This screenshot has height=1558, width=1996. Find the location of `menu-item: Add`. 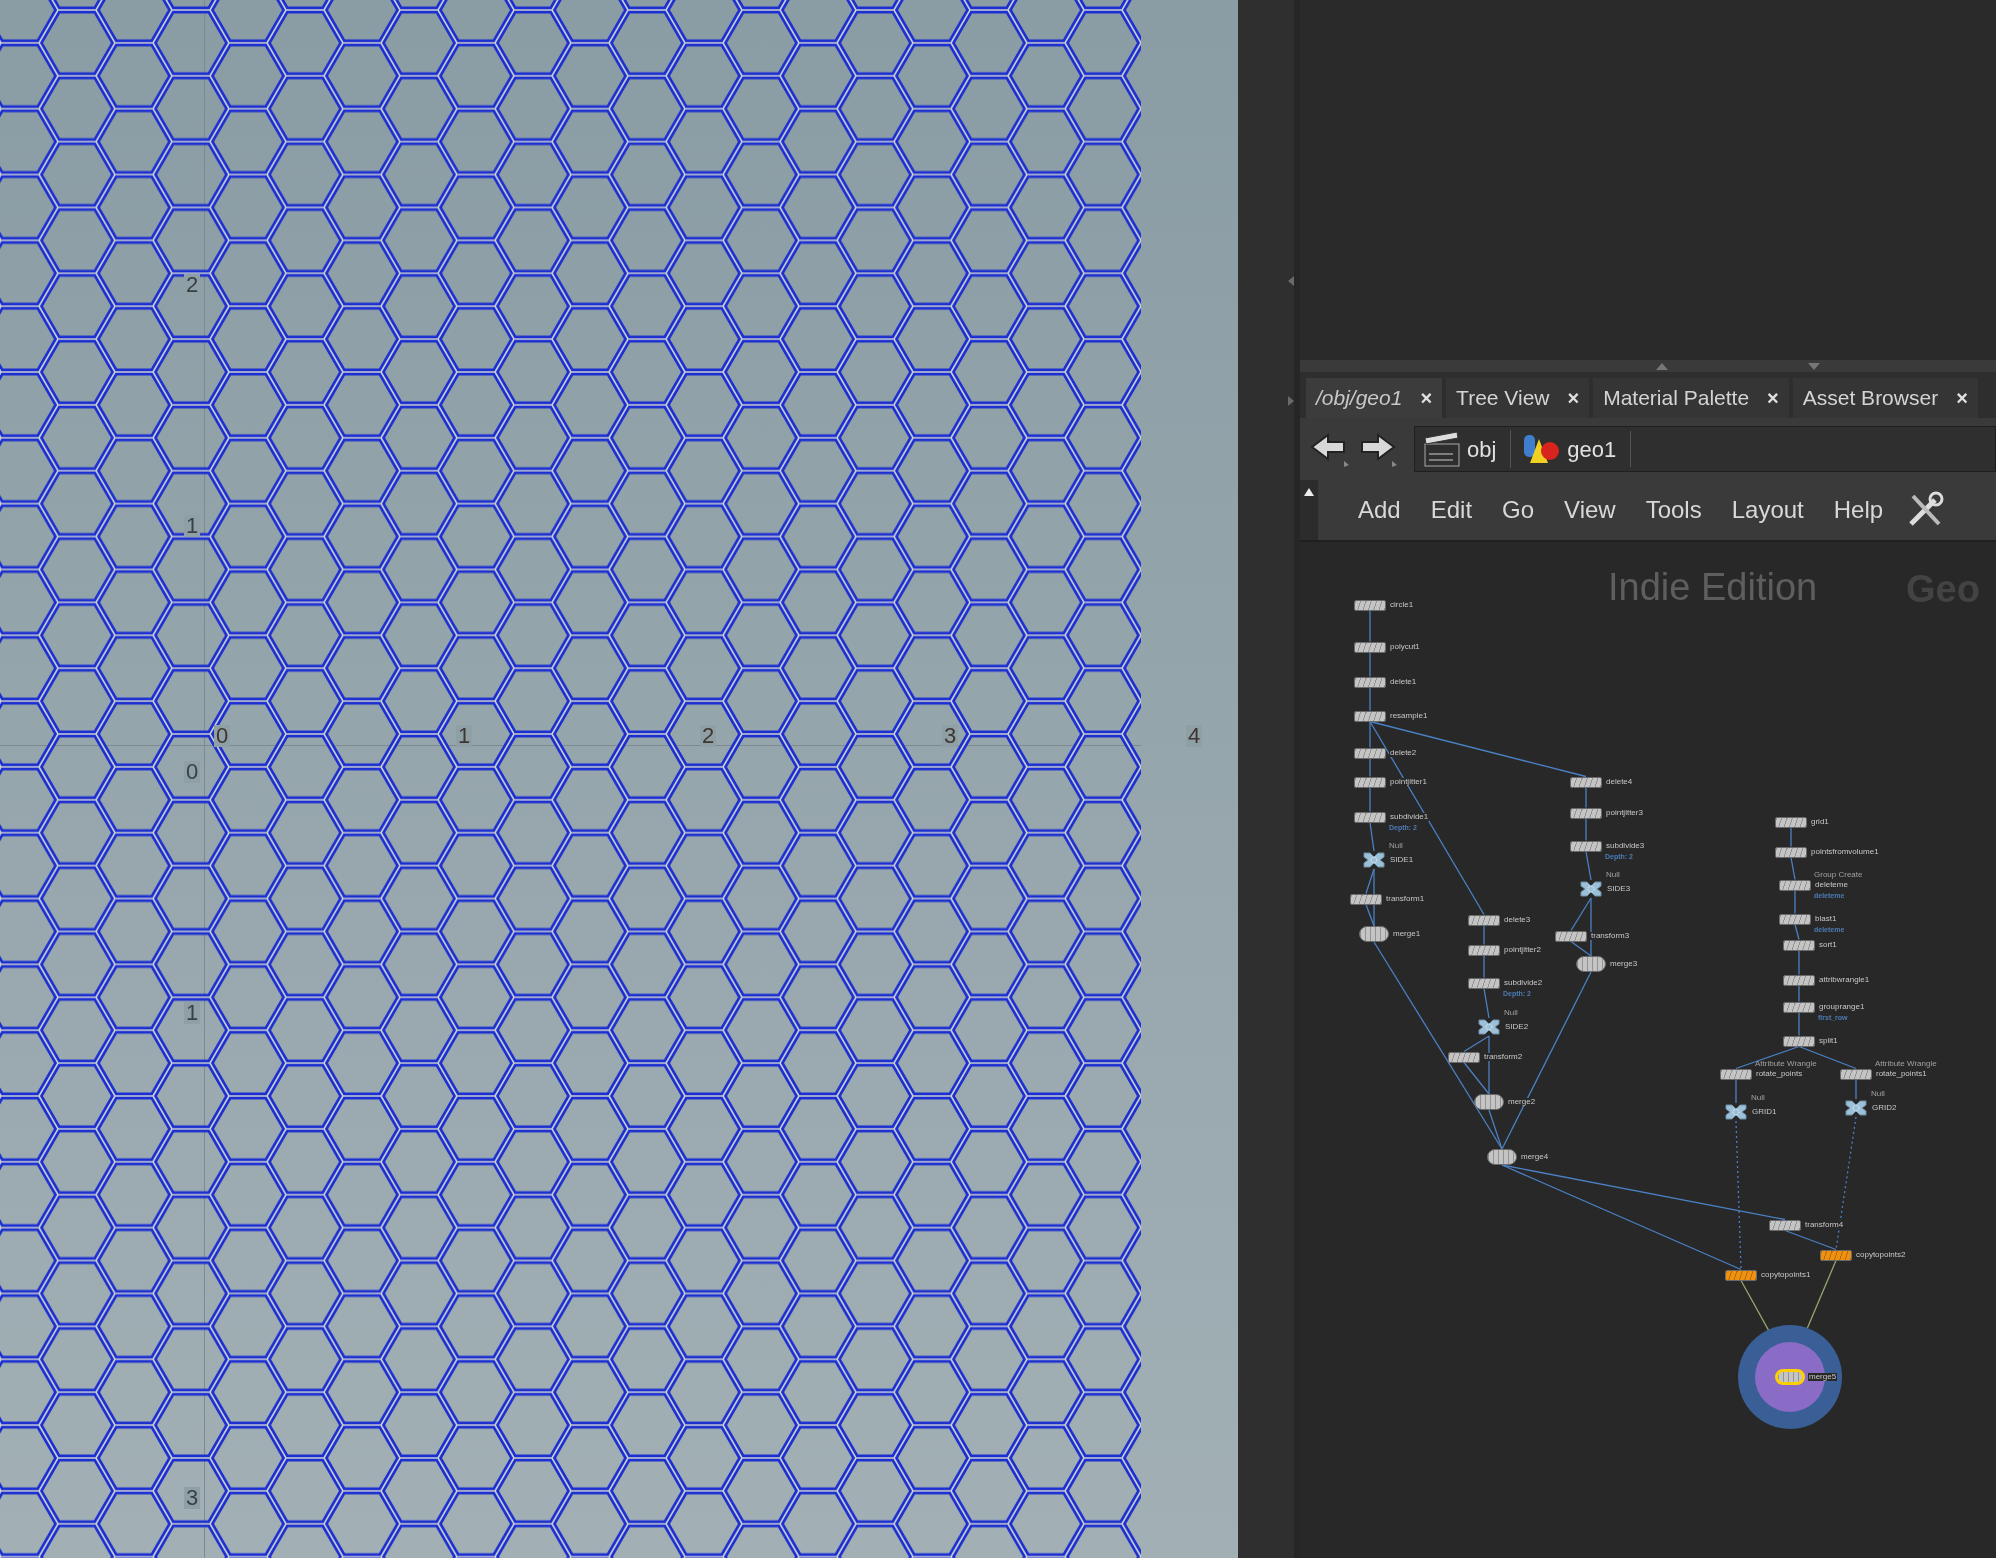

menu-item: Add is located at coordinates (1379, 510).